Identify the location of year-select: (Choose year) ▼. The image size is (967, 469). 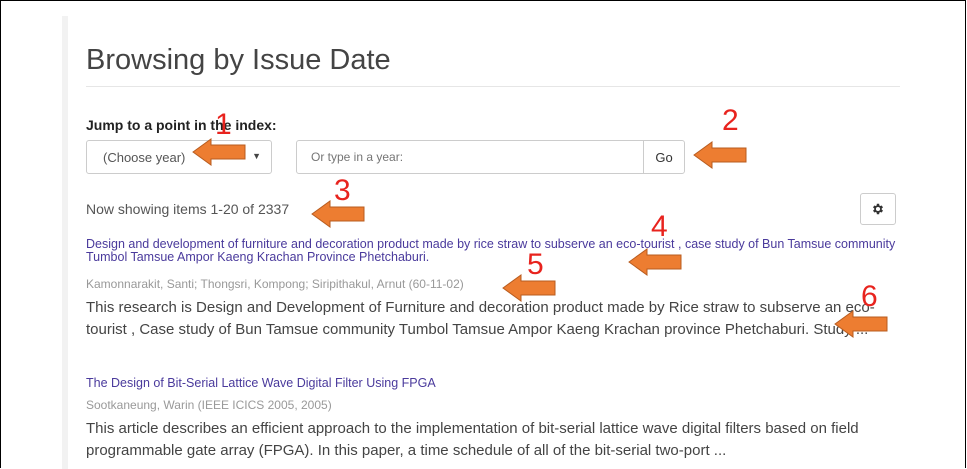
(179, 157).